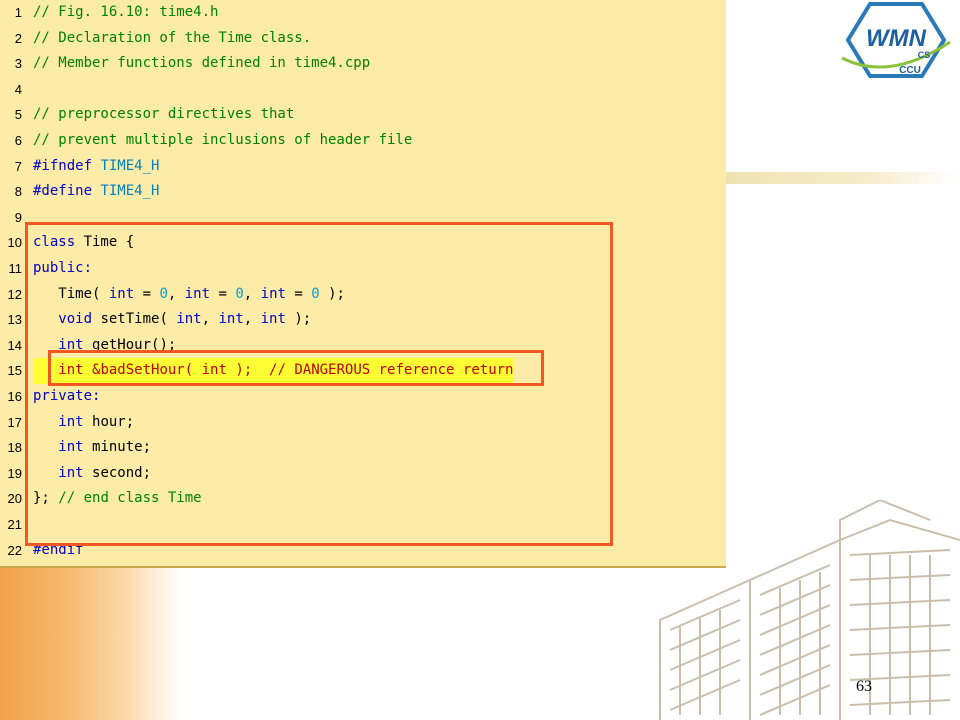 This screenshot has width=960, height=720. Describe the element at coordinates (843, 178) in the screenshot. I see `background-stripe` at that location.